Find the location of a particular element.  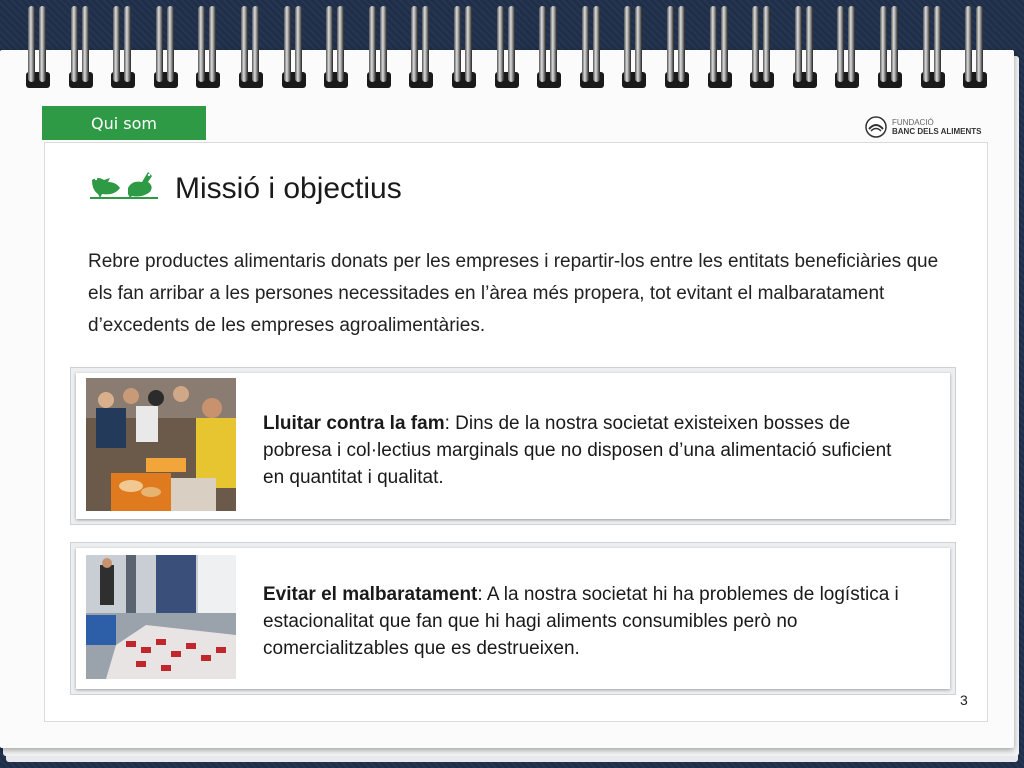

logo-line-2: BANC DELS ALIMENTS is located at coordinates (937, 131).